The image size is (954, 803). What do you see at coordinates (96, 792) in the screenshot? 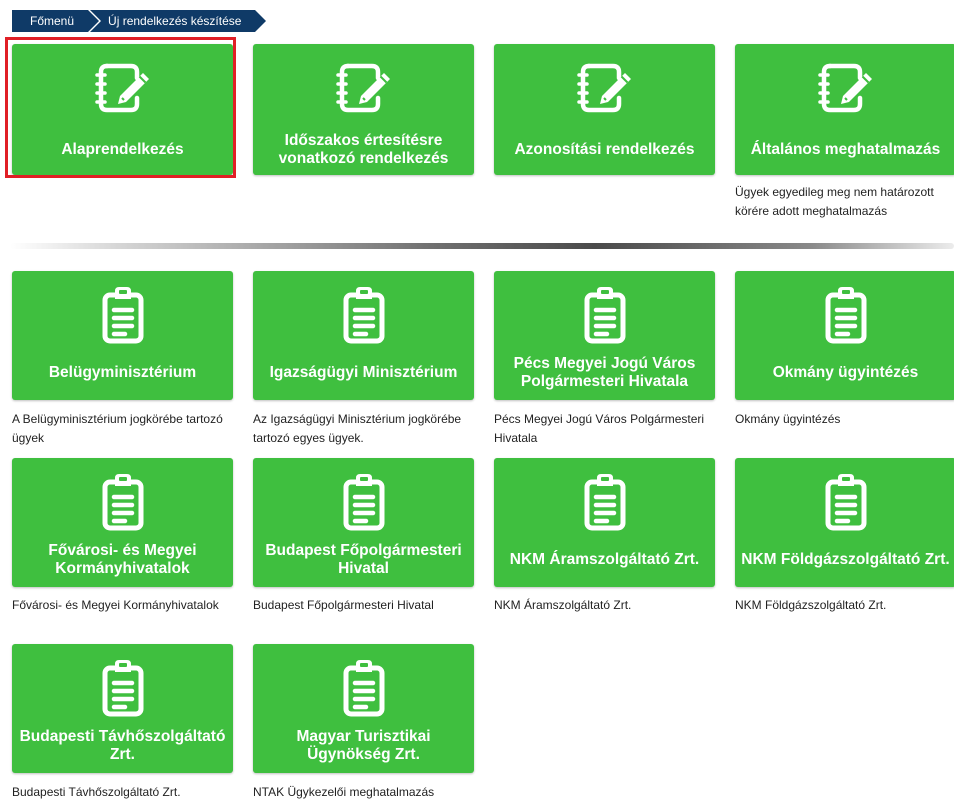
I see `tile-description: Budapesti Távhőszolgáltató Zrt.` at bounding box center [96, 792].